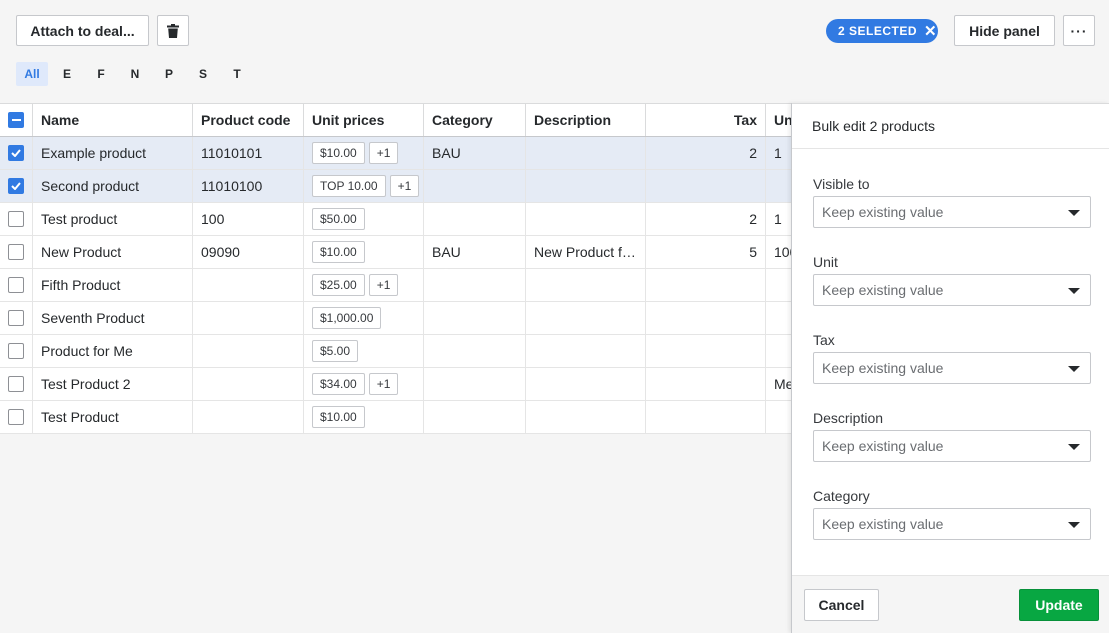 This screenshot has width=1109, height=633. Describe the element at coordinates (952, 446) in the screenshot. I see `description-select: Keep existing value` at that location.